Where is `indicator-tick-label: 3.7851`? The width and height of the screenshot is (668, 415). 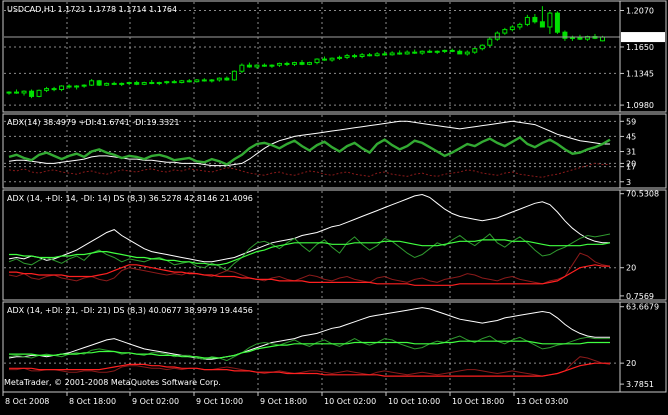
indicator-tick-label: 3.7851 is located at coordinates (640, 384).